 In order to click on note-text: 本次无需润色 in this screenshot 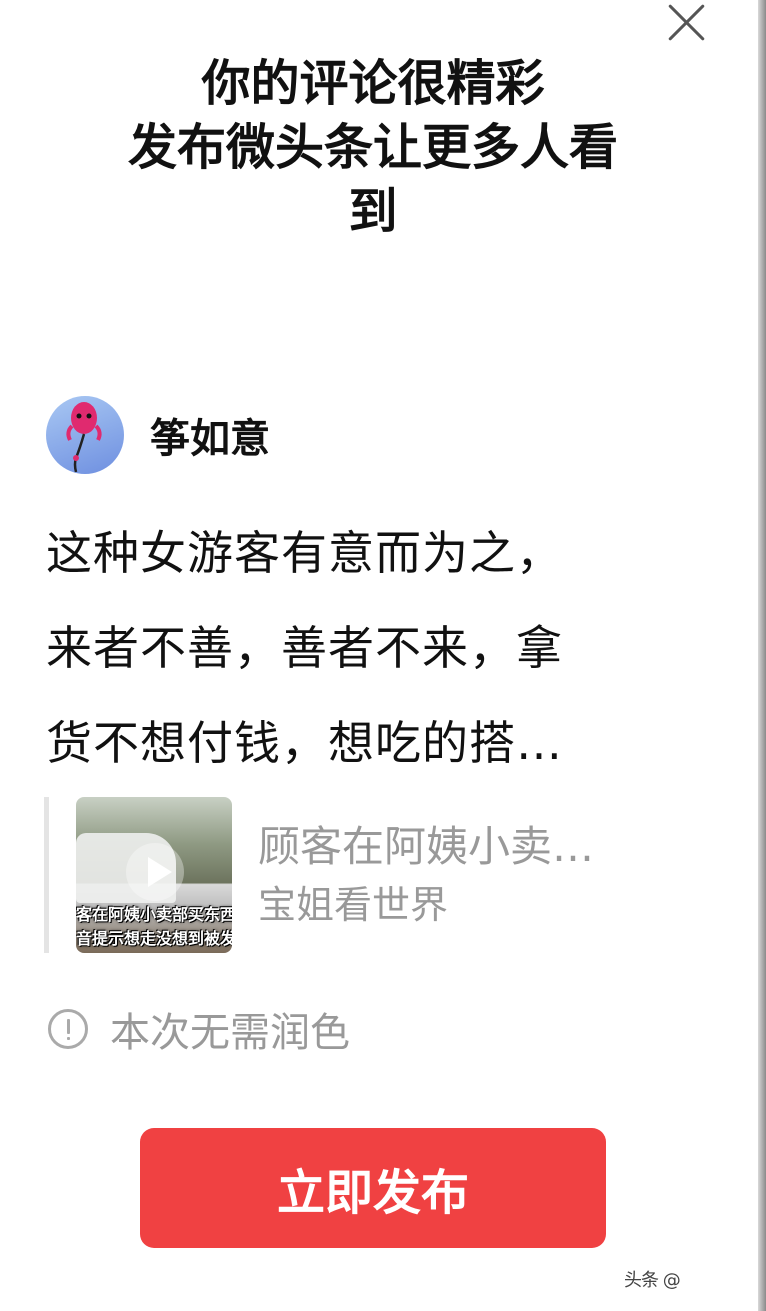, I will do `click(230, 1033)`.